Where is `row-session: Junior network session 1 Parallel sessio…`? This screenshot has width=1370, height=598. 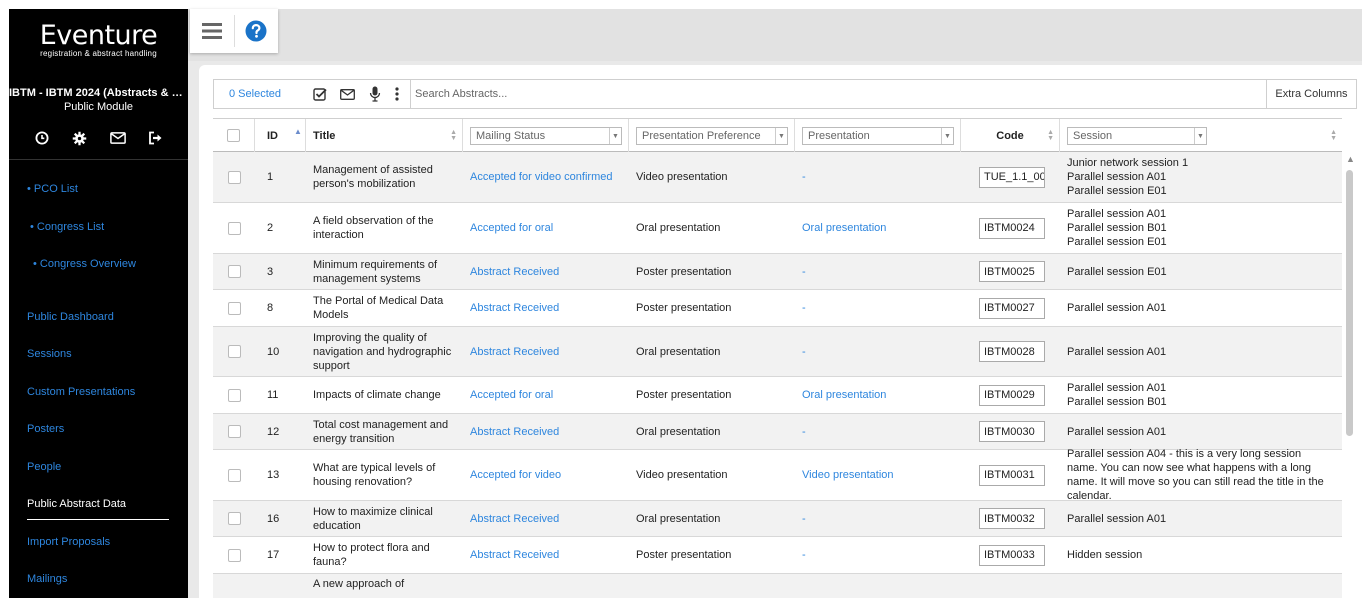
row-session: Junior network session 1 Parallel sessio… is located at coordinates (1128, 177).